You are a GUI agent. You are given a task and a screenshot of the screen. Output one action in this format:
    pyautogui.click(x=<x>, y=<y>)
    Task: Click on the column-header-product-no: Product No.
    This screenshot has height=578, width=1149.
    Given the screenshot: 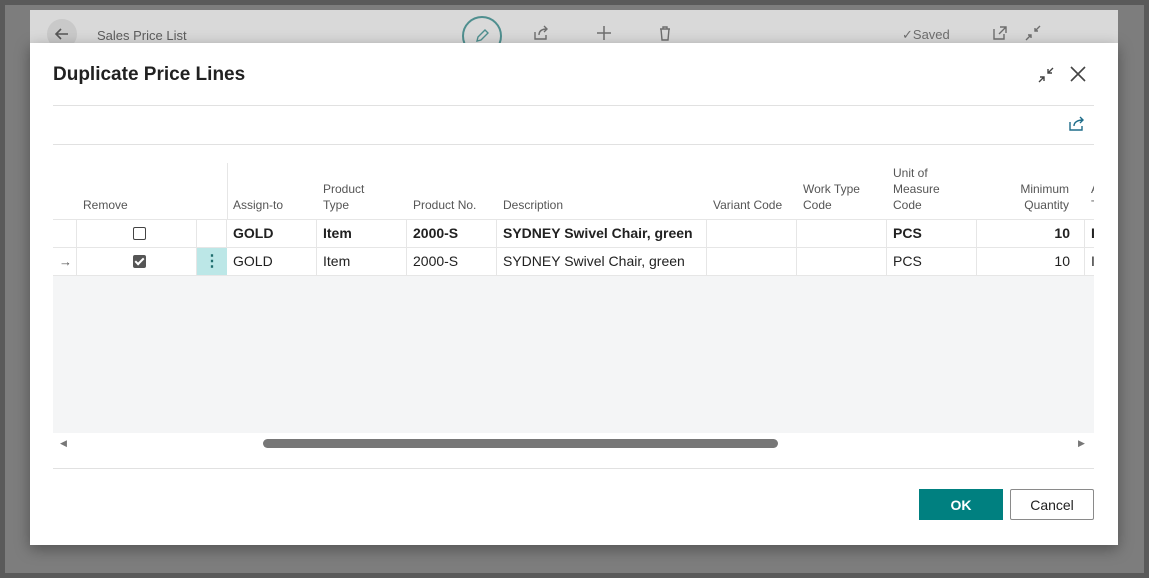 What is the action you would take?
    pyautogui.click(x=444, y=205)
    